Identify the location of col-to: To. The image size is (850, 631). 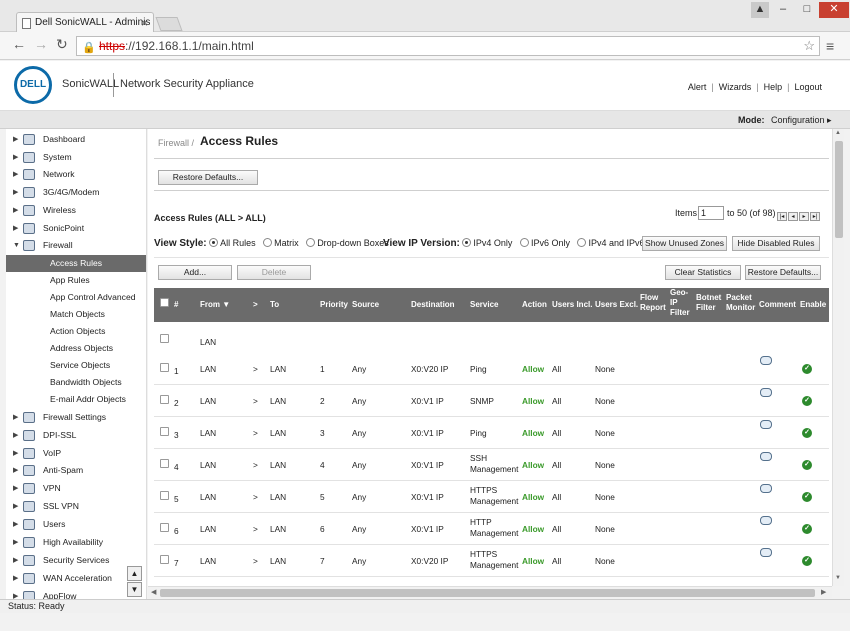
(274, 305).